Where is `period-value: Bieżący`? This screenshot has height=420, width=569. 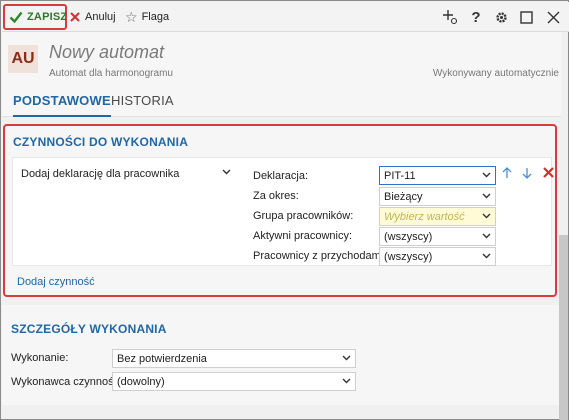 period-value: Bieżący is located at coordinates (403, 196).